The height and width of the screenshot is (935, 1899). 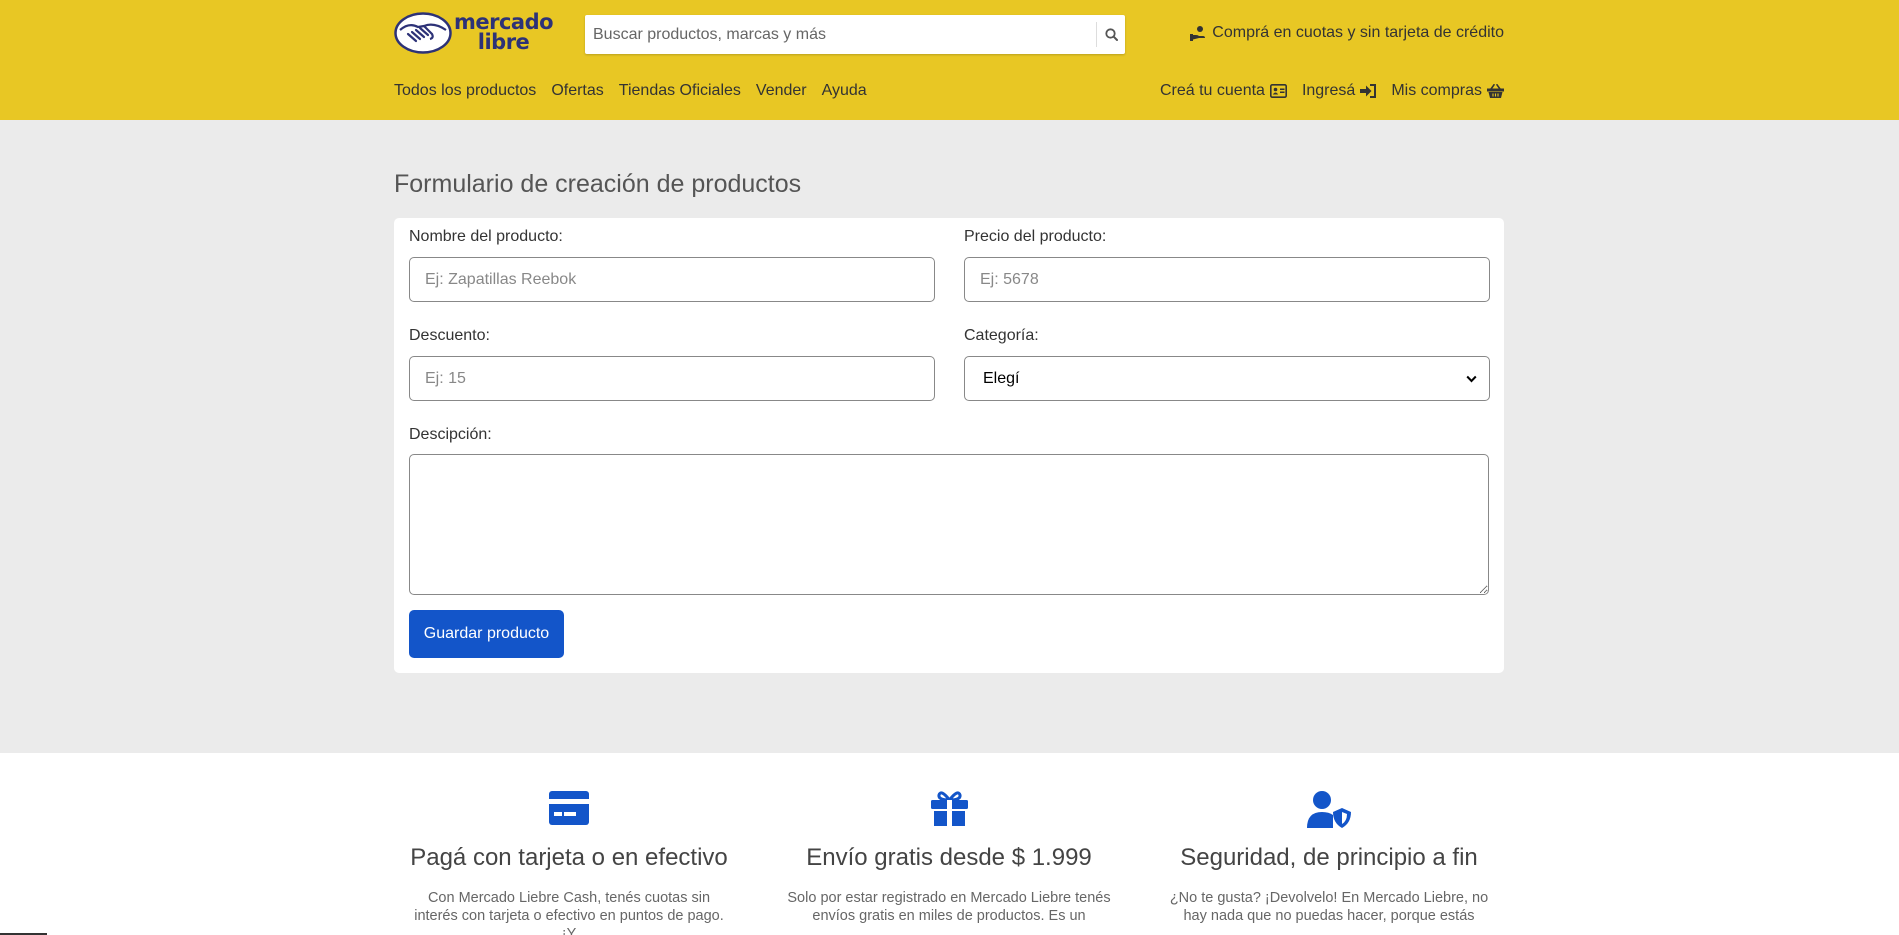 What do you see at coordinates (569, 808) in the screenshot?
I see `credit-card-icon` at bounding box center [569, 808].